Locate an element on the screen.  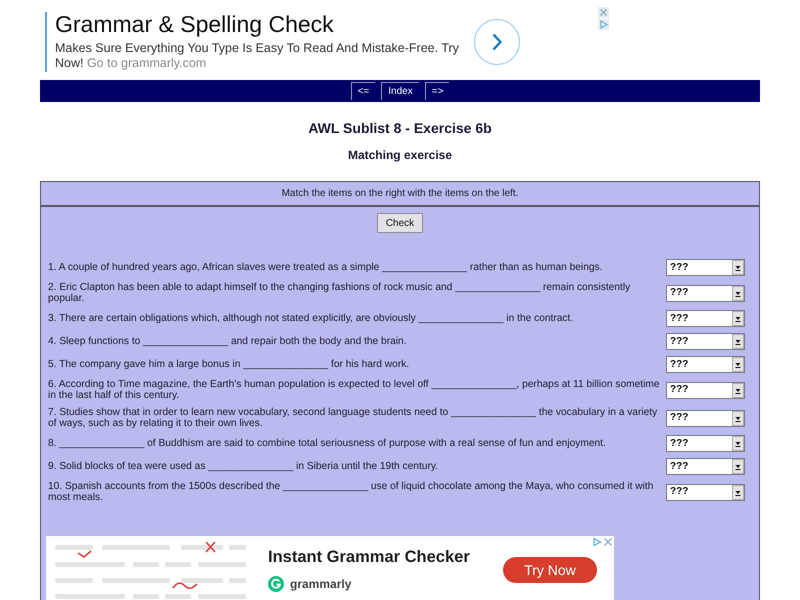
question-text: 1. A couple of hundred years ago, African slaves were treated as a simple _______________ rather than as human beings. is located at coordinates (326, 267).